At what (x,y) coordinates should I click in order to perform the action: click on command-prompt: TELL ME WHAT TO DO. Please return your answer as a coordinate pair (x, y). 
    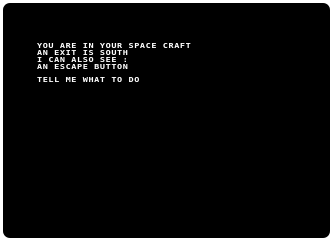
    Looking at the image, I should click on (88, 80).